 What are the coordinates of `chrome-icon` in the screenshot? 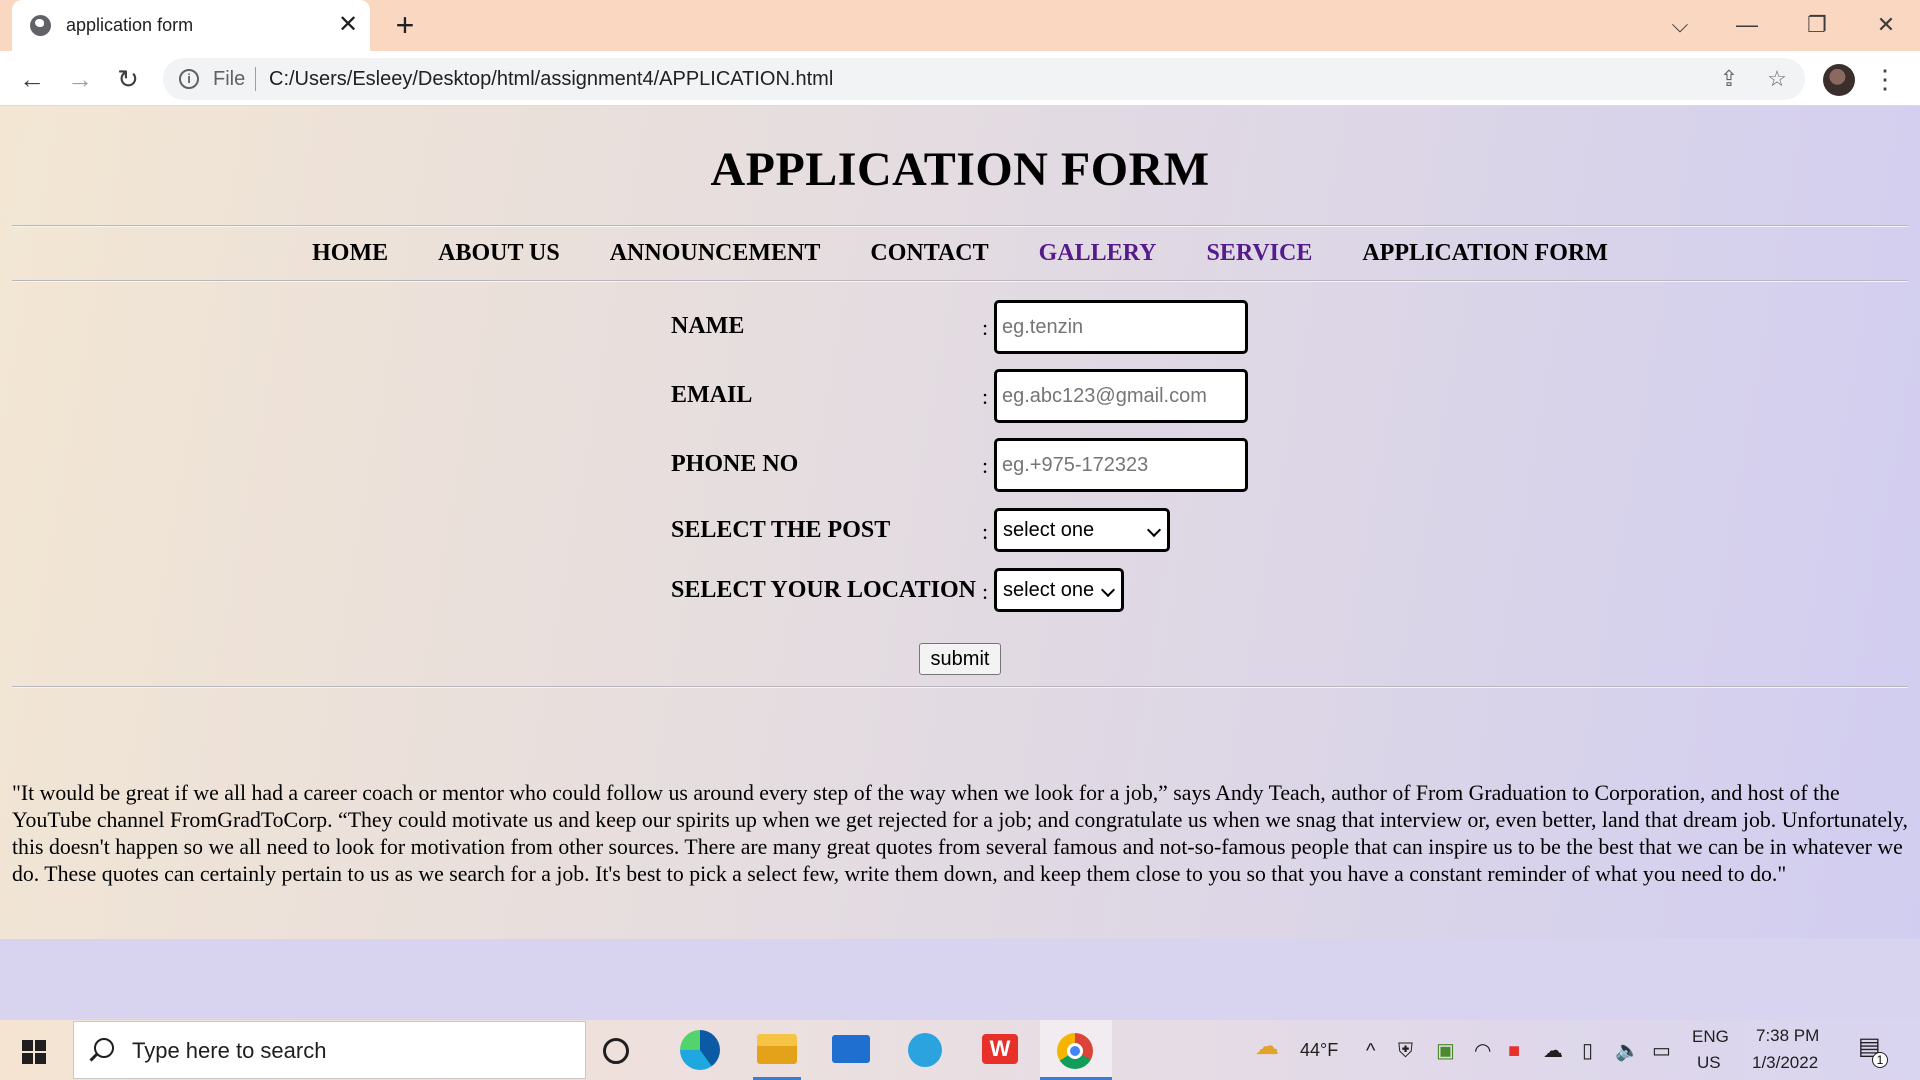 It's located at (1075, 1051).